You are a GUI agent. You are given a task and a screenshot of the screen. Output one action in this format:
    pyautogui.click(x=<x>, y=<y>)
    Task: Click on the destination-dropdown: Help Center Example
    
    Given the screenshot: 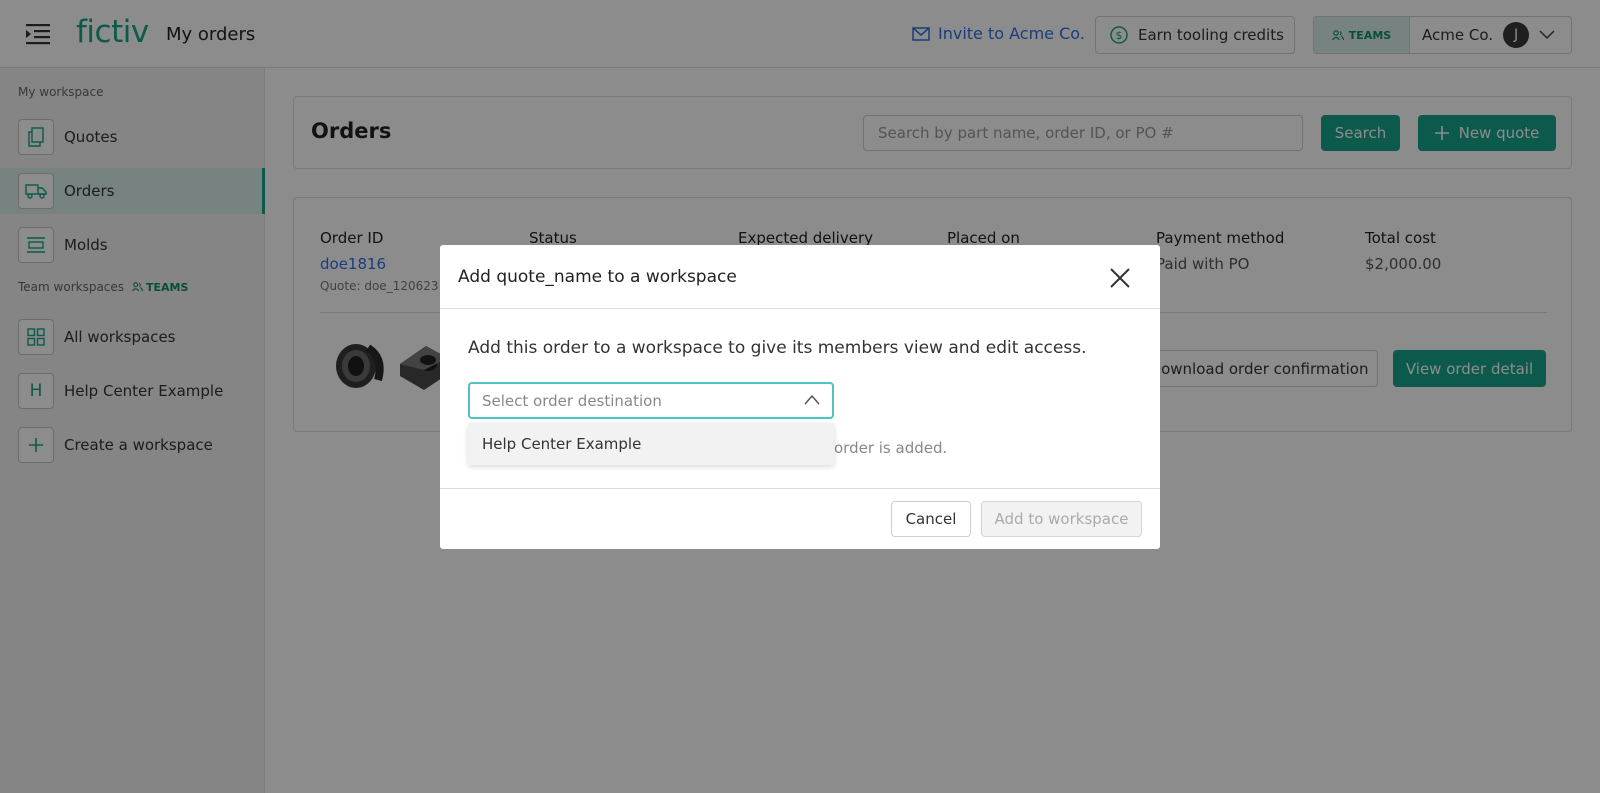 What is the action you would take?
    pyautogui.click(x=651, y=444)
    